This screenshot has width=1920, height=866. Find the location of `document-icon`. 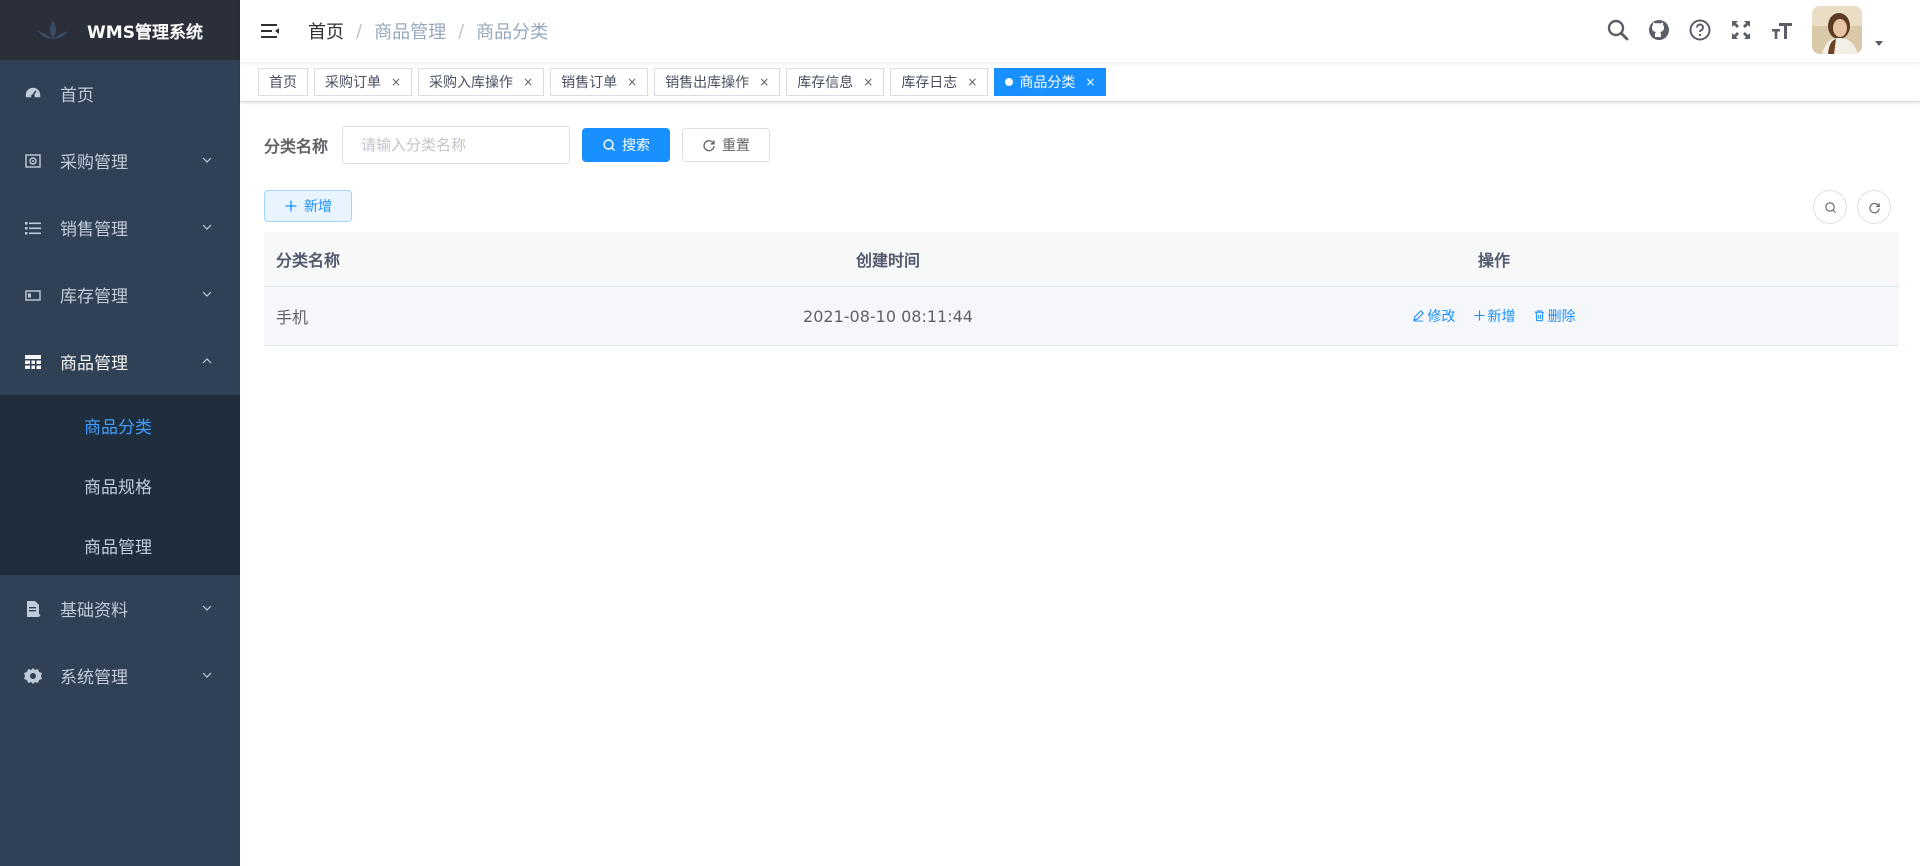

document-icon is located at coordinates (33, 609).